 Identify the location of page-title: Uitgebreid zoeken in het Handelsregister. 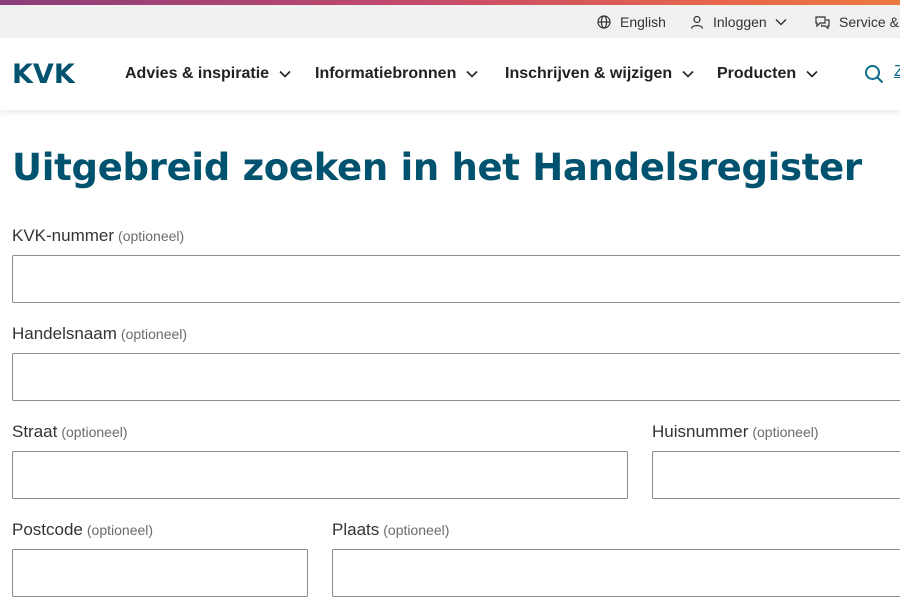
(437, 167).